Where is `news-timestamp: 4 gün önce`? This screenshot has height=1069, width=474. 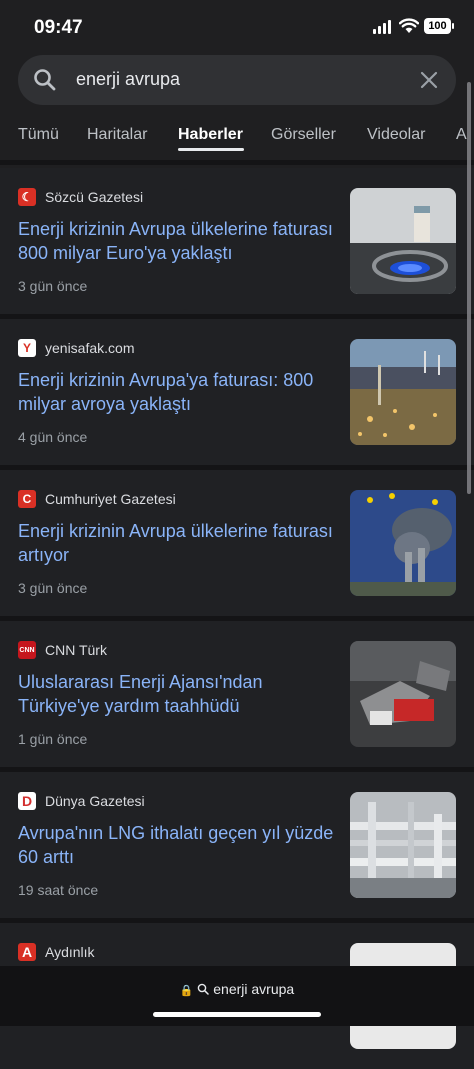 news-timestamp: 4 gün önce is located at coordinates (53, 437).